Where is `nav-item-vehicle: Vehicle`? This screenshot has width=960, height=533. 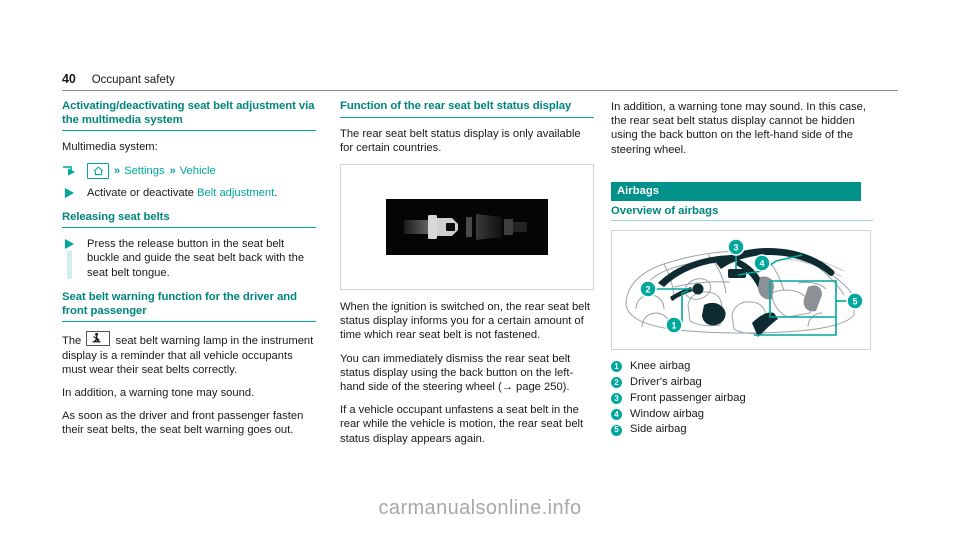
nav-item-vehicle: Vehicle is located at coordinates (198, 171).